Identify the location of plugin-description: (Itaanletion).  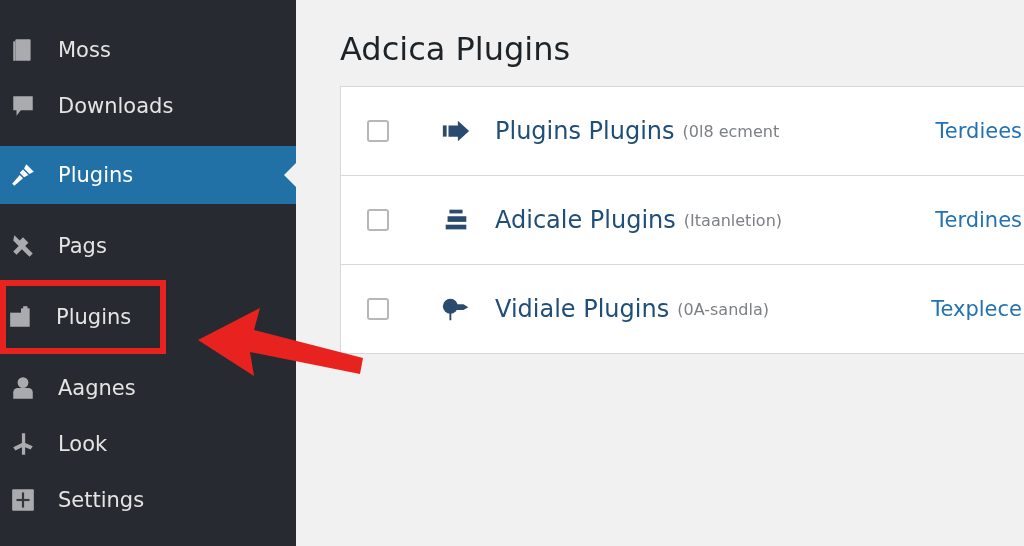
(732, 220).